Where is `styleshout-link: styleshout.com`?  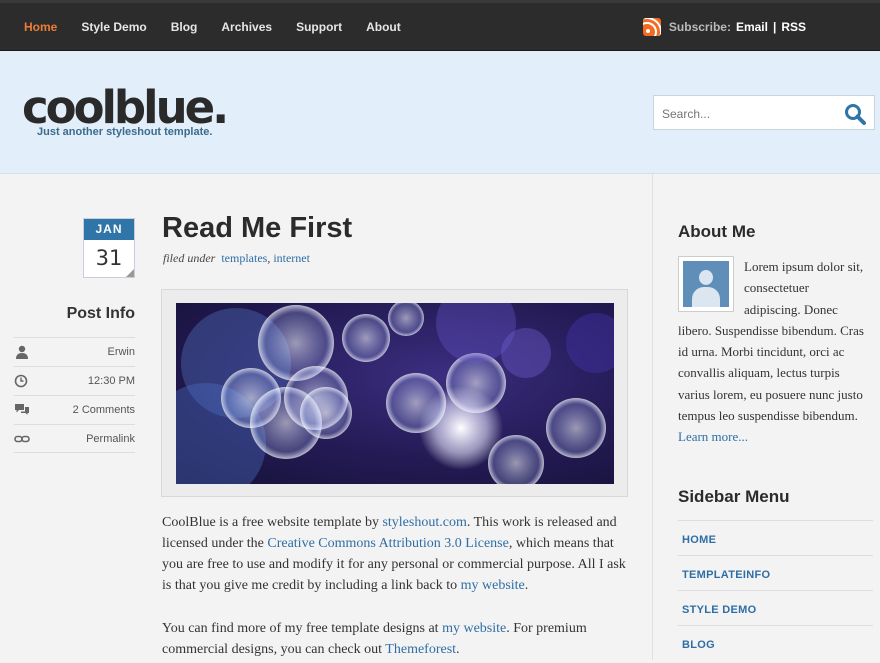
styleshout-link: styleshout.com is located at coordinates (424, 522).